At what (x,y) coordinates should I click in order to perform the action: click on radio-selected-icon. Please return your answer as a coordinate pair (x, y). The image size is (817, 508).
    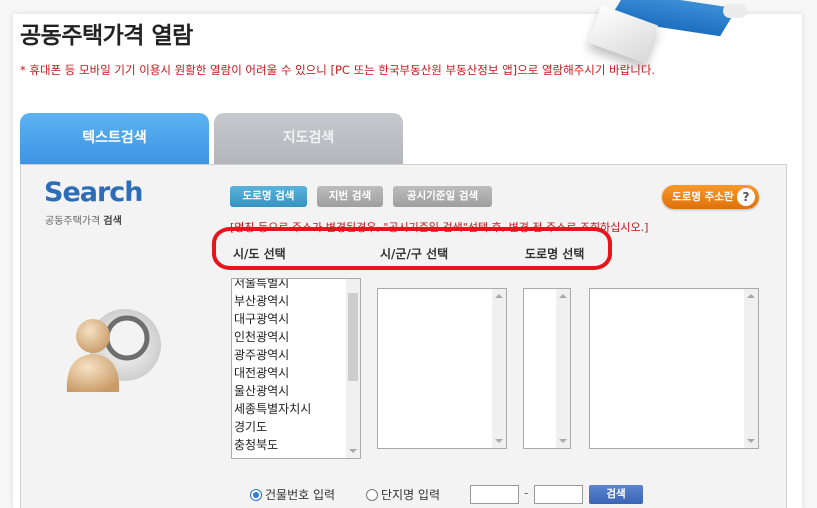
    Looking at the image, I should click on (256, 495).